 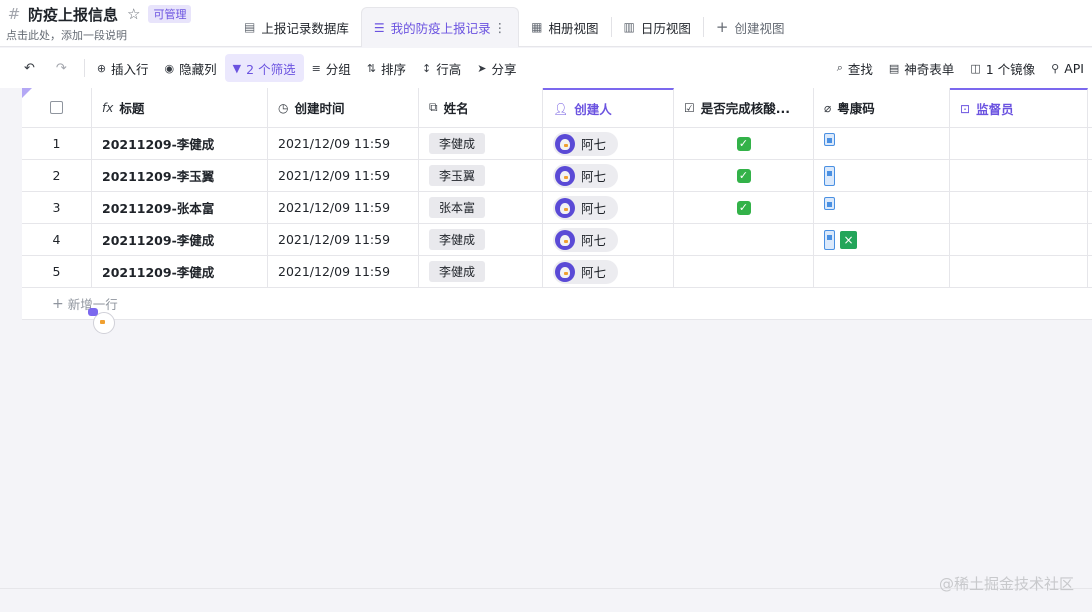 What do you see at coordinates (296, 27) in the screenshot?
I see `tab-database: ▤ 上报记录数据库` at bounding box center [296, 27].